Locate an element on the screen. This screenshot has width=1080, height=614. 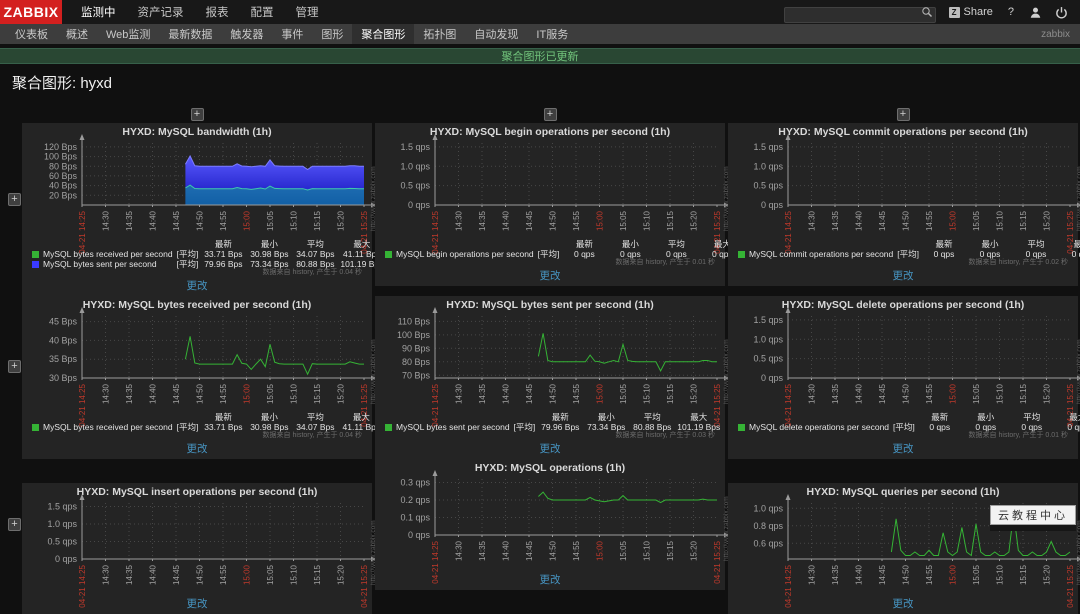
svg-text: 0.1 qps is located at coordinates (415, 518).